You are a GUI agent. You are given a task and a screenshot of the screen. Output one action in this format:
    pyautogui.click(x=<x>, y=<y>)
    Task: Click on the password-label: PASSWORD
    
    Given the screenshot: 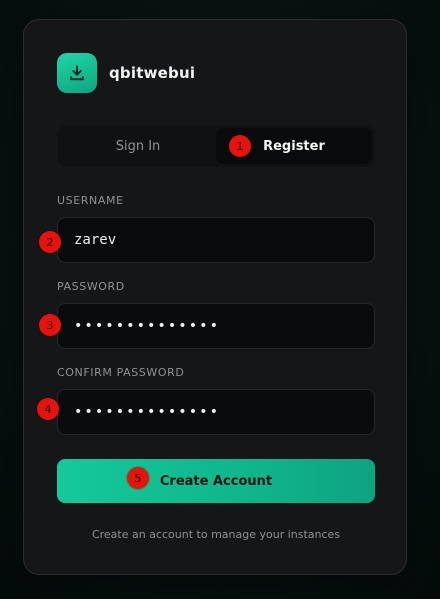 What is the action you would take?
    pyautogui.click(x=91, y=286)
    